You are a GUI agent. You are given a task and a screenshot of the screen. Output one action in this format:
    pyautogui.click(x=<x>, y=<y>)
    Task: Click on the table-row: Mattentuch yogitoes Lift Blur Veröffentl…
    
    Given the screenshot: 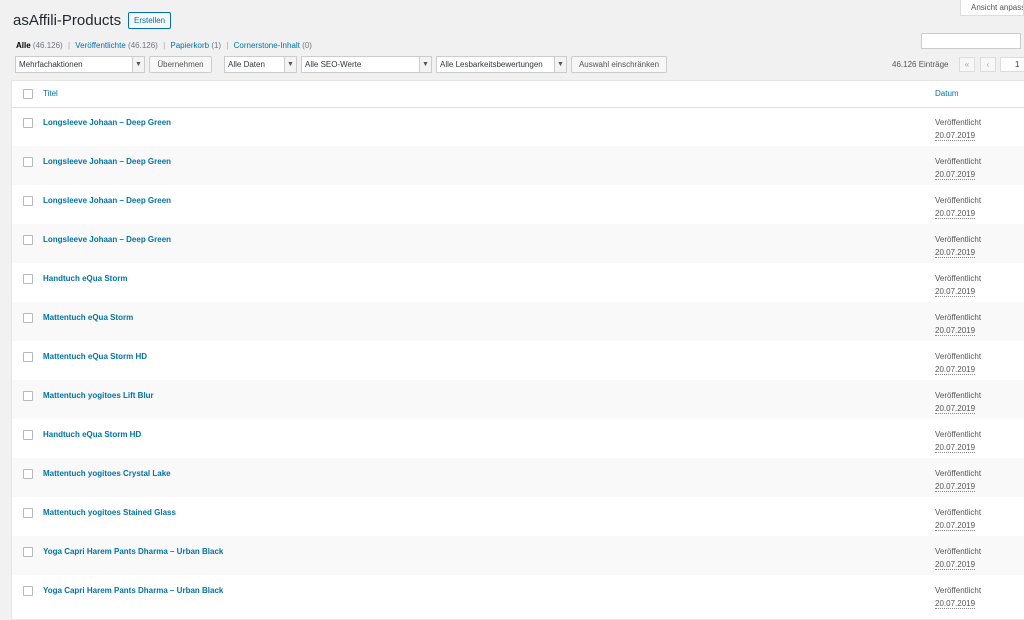 What is the action you would take?
    pyautogui.click(x=518, y=399)
    